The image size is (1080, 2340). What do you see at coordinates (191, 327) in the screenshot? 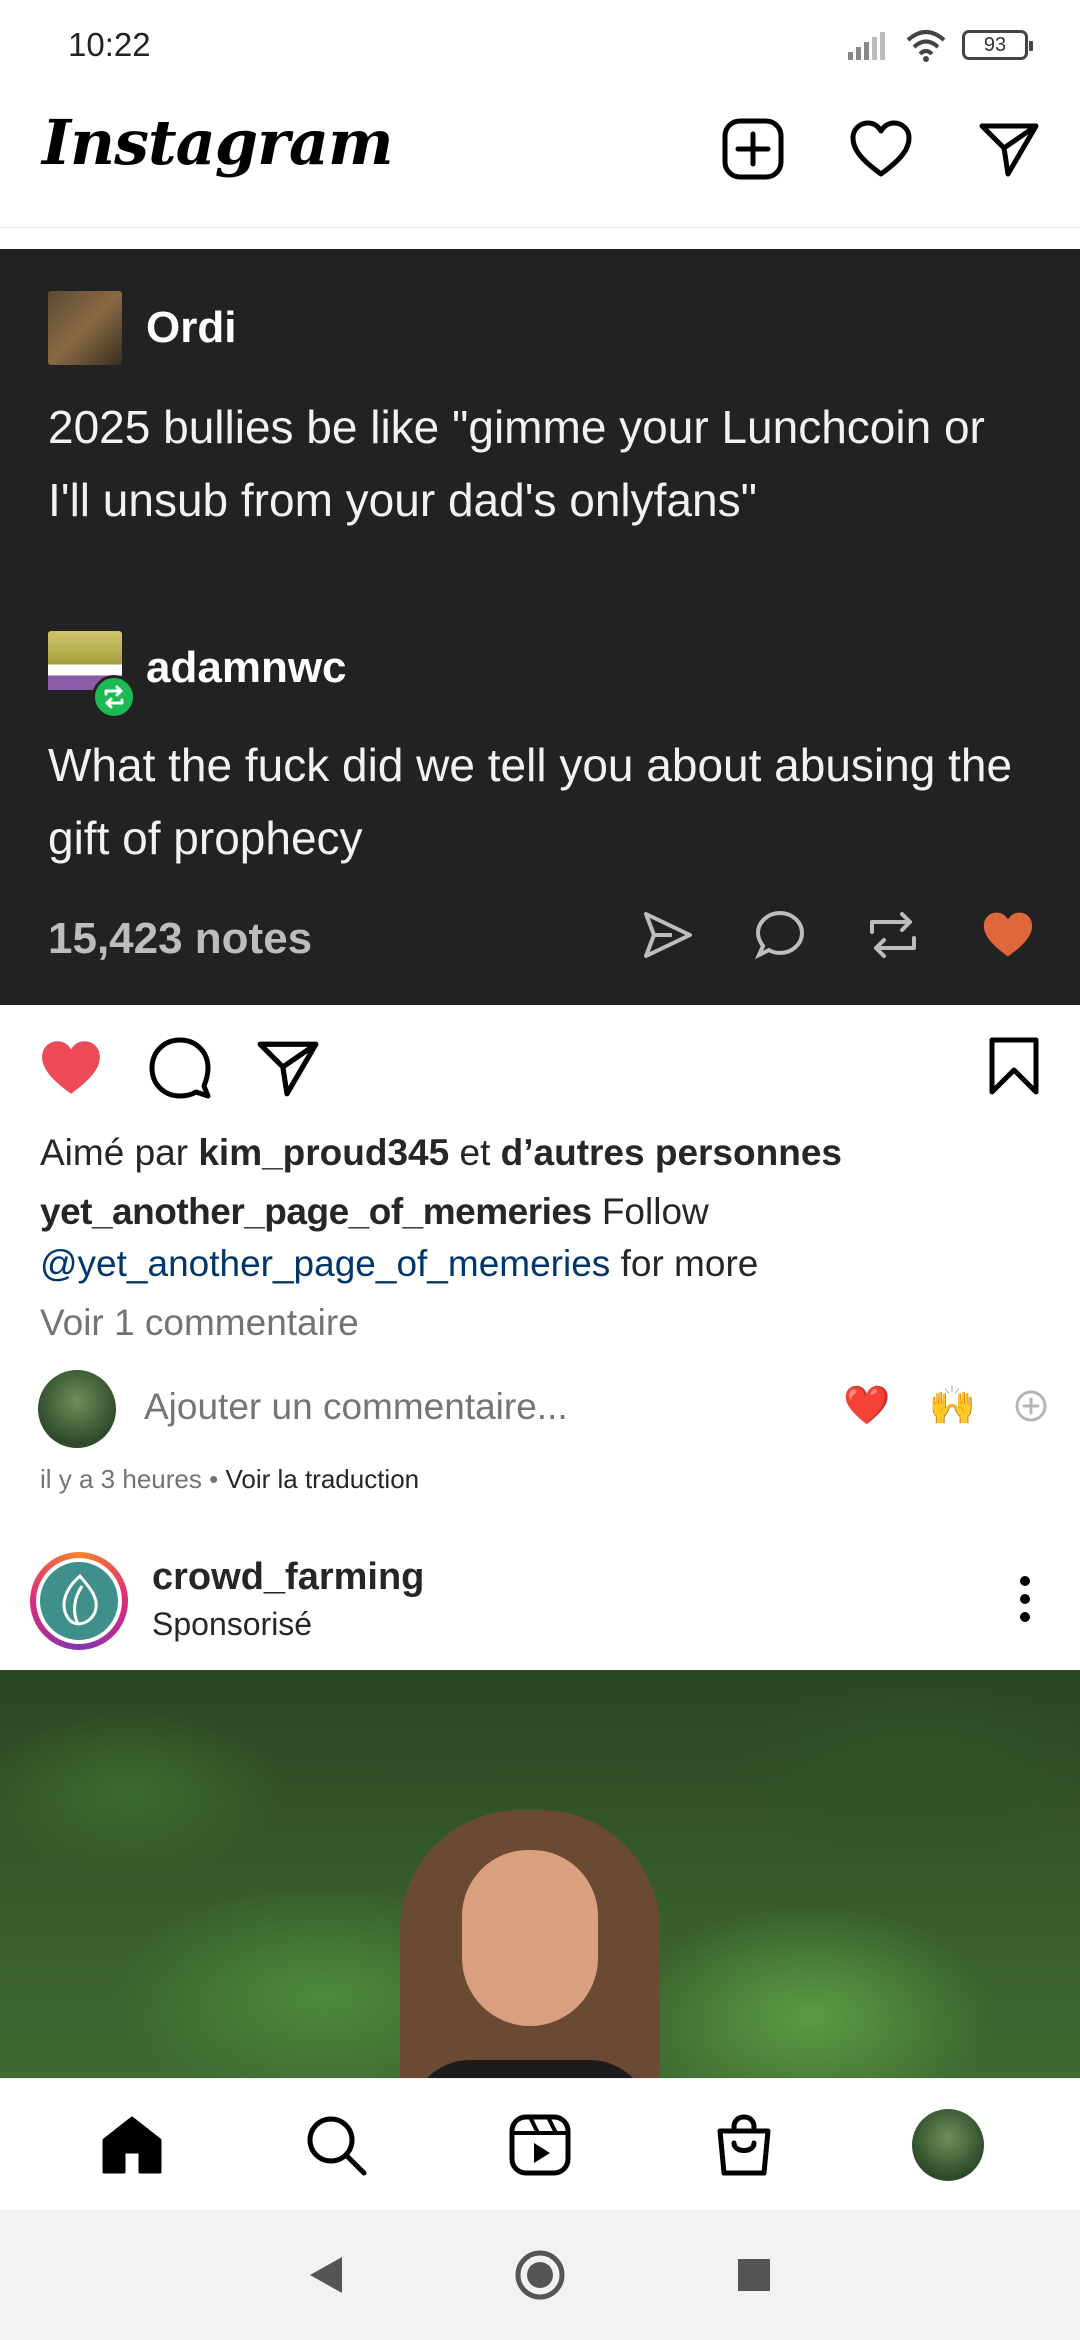
I see `tumblr-op-name: Ordi` at bounding box center [191, 327].